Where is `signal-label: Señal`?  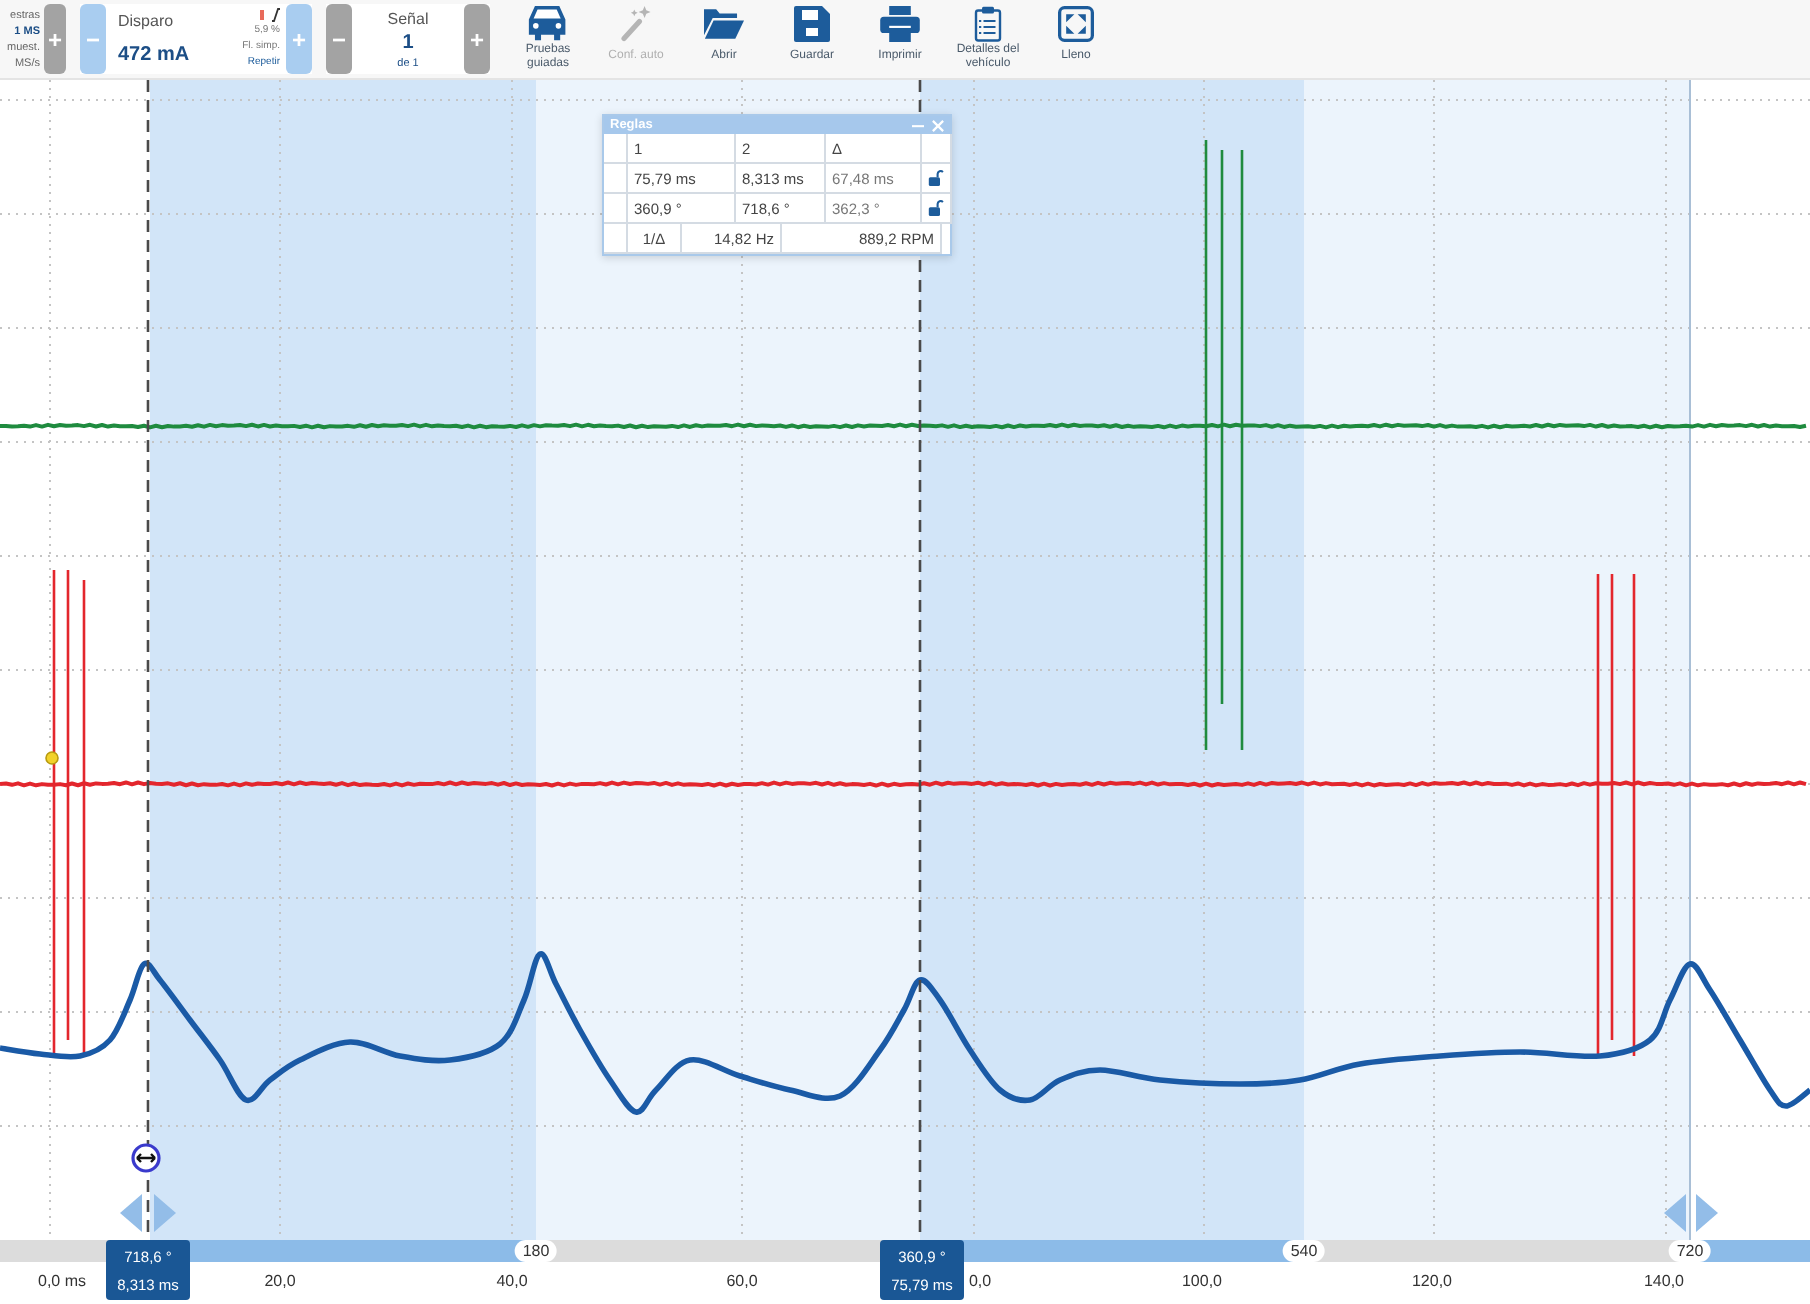
signal-label: Señal is located at coordinates (408, 19).